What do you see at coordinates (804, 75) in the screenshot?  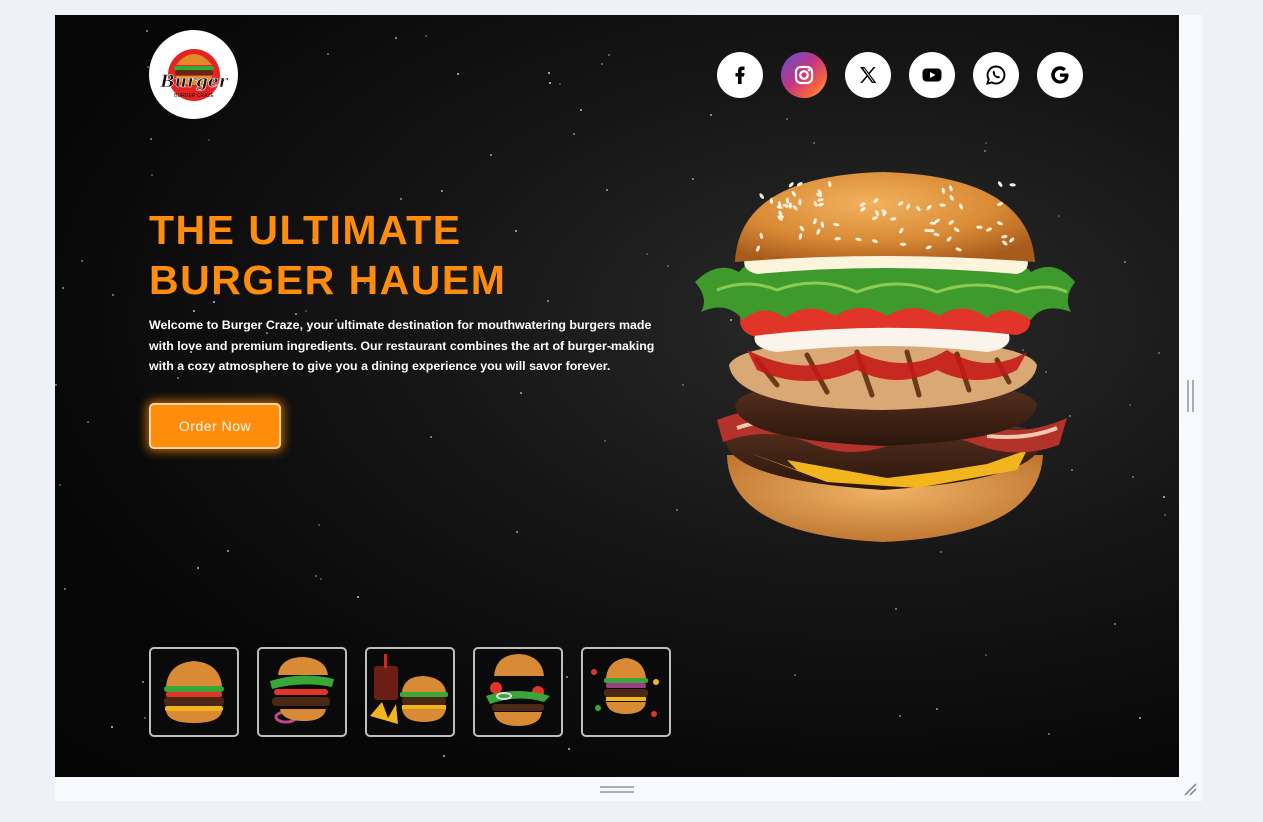 I see `instagram-icon` at bounding box center [804, 75].